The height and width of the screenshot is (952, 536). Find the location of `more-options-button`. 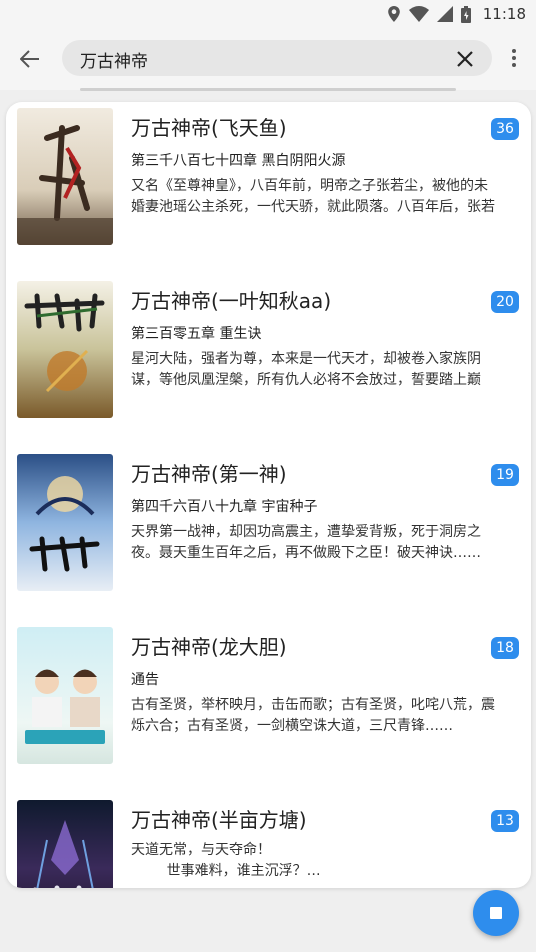

more-options-button is located at coordinates (514, 58).